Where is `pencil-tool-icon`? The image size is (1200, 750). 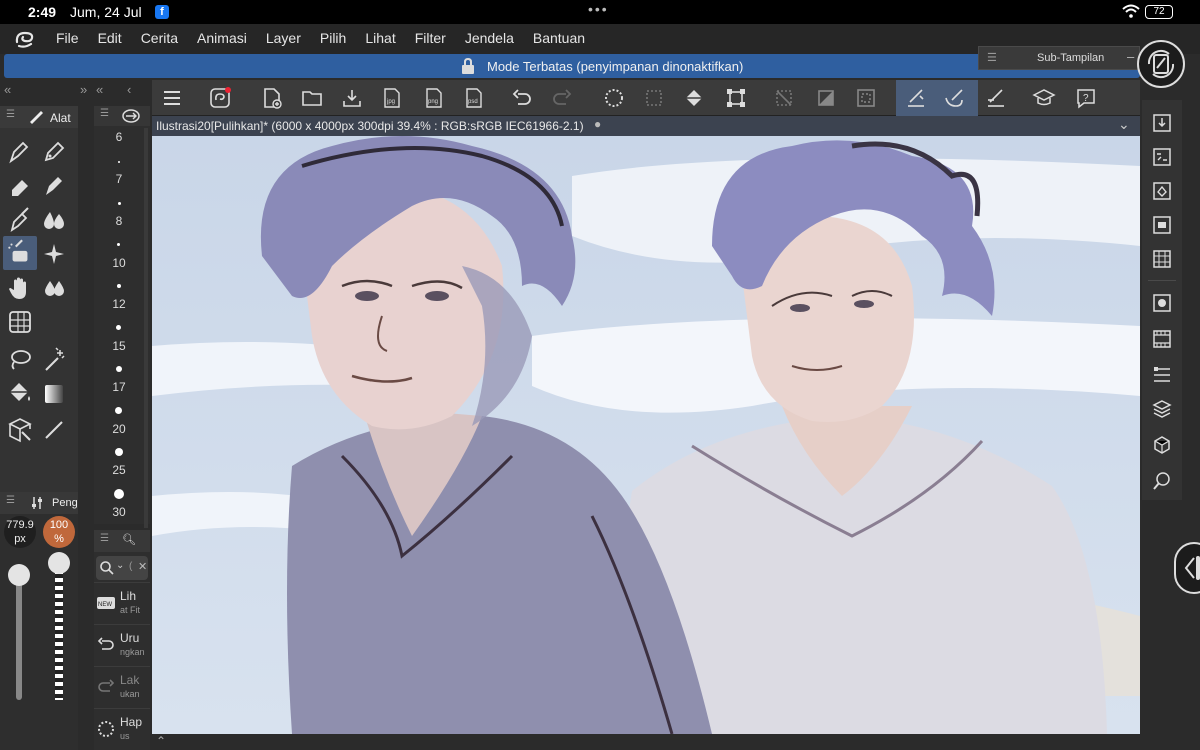
pencil-tool-icon is located at coordinates (54, 152).